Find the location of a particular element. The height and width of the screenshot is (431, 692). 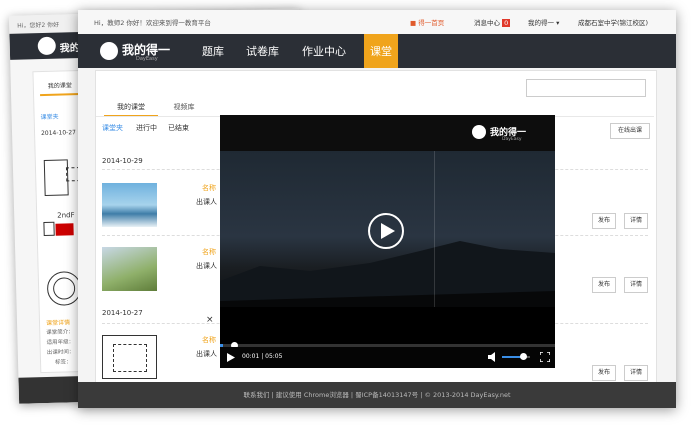

back-greeting: Hi，您好2 你好 is located at coordinates (38, 25).